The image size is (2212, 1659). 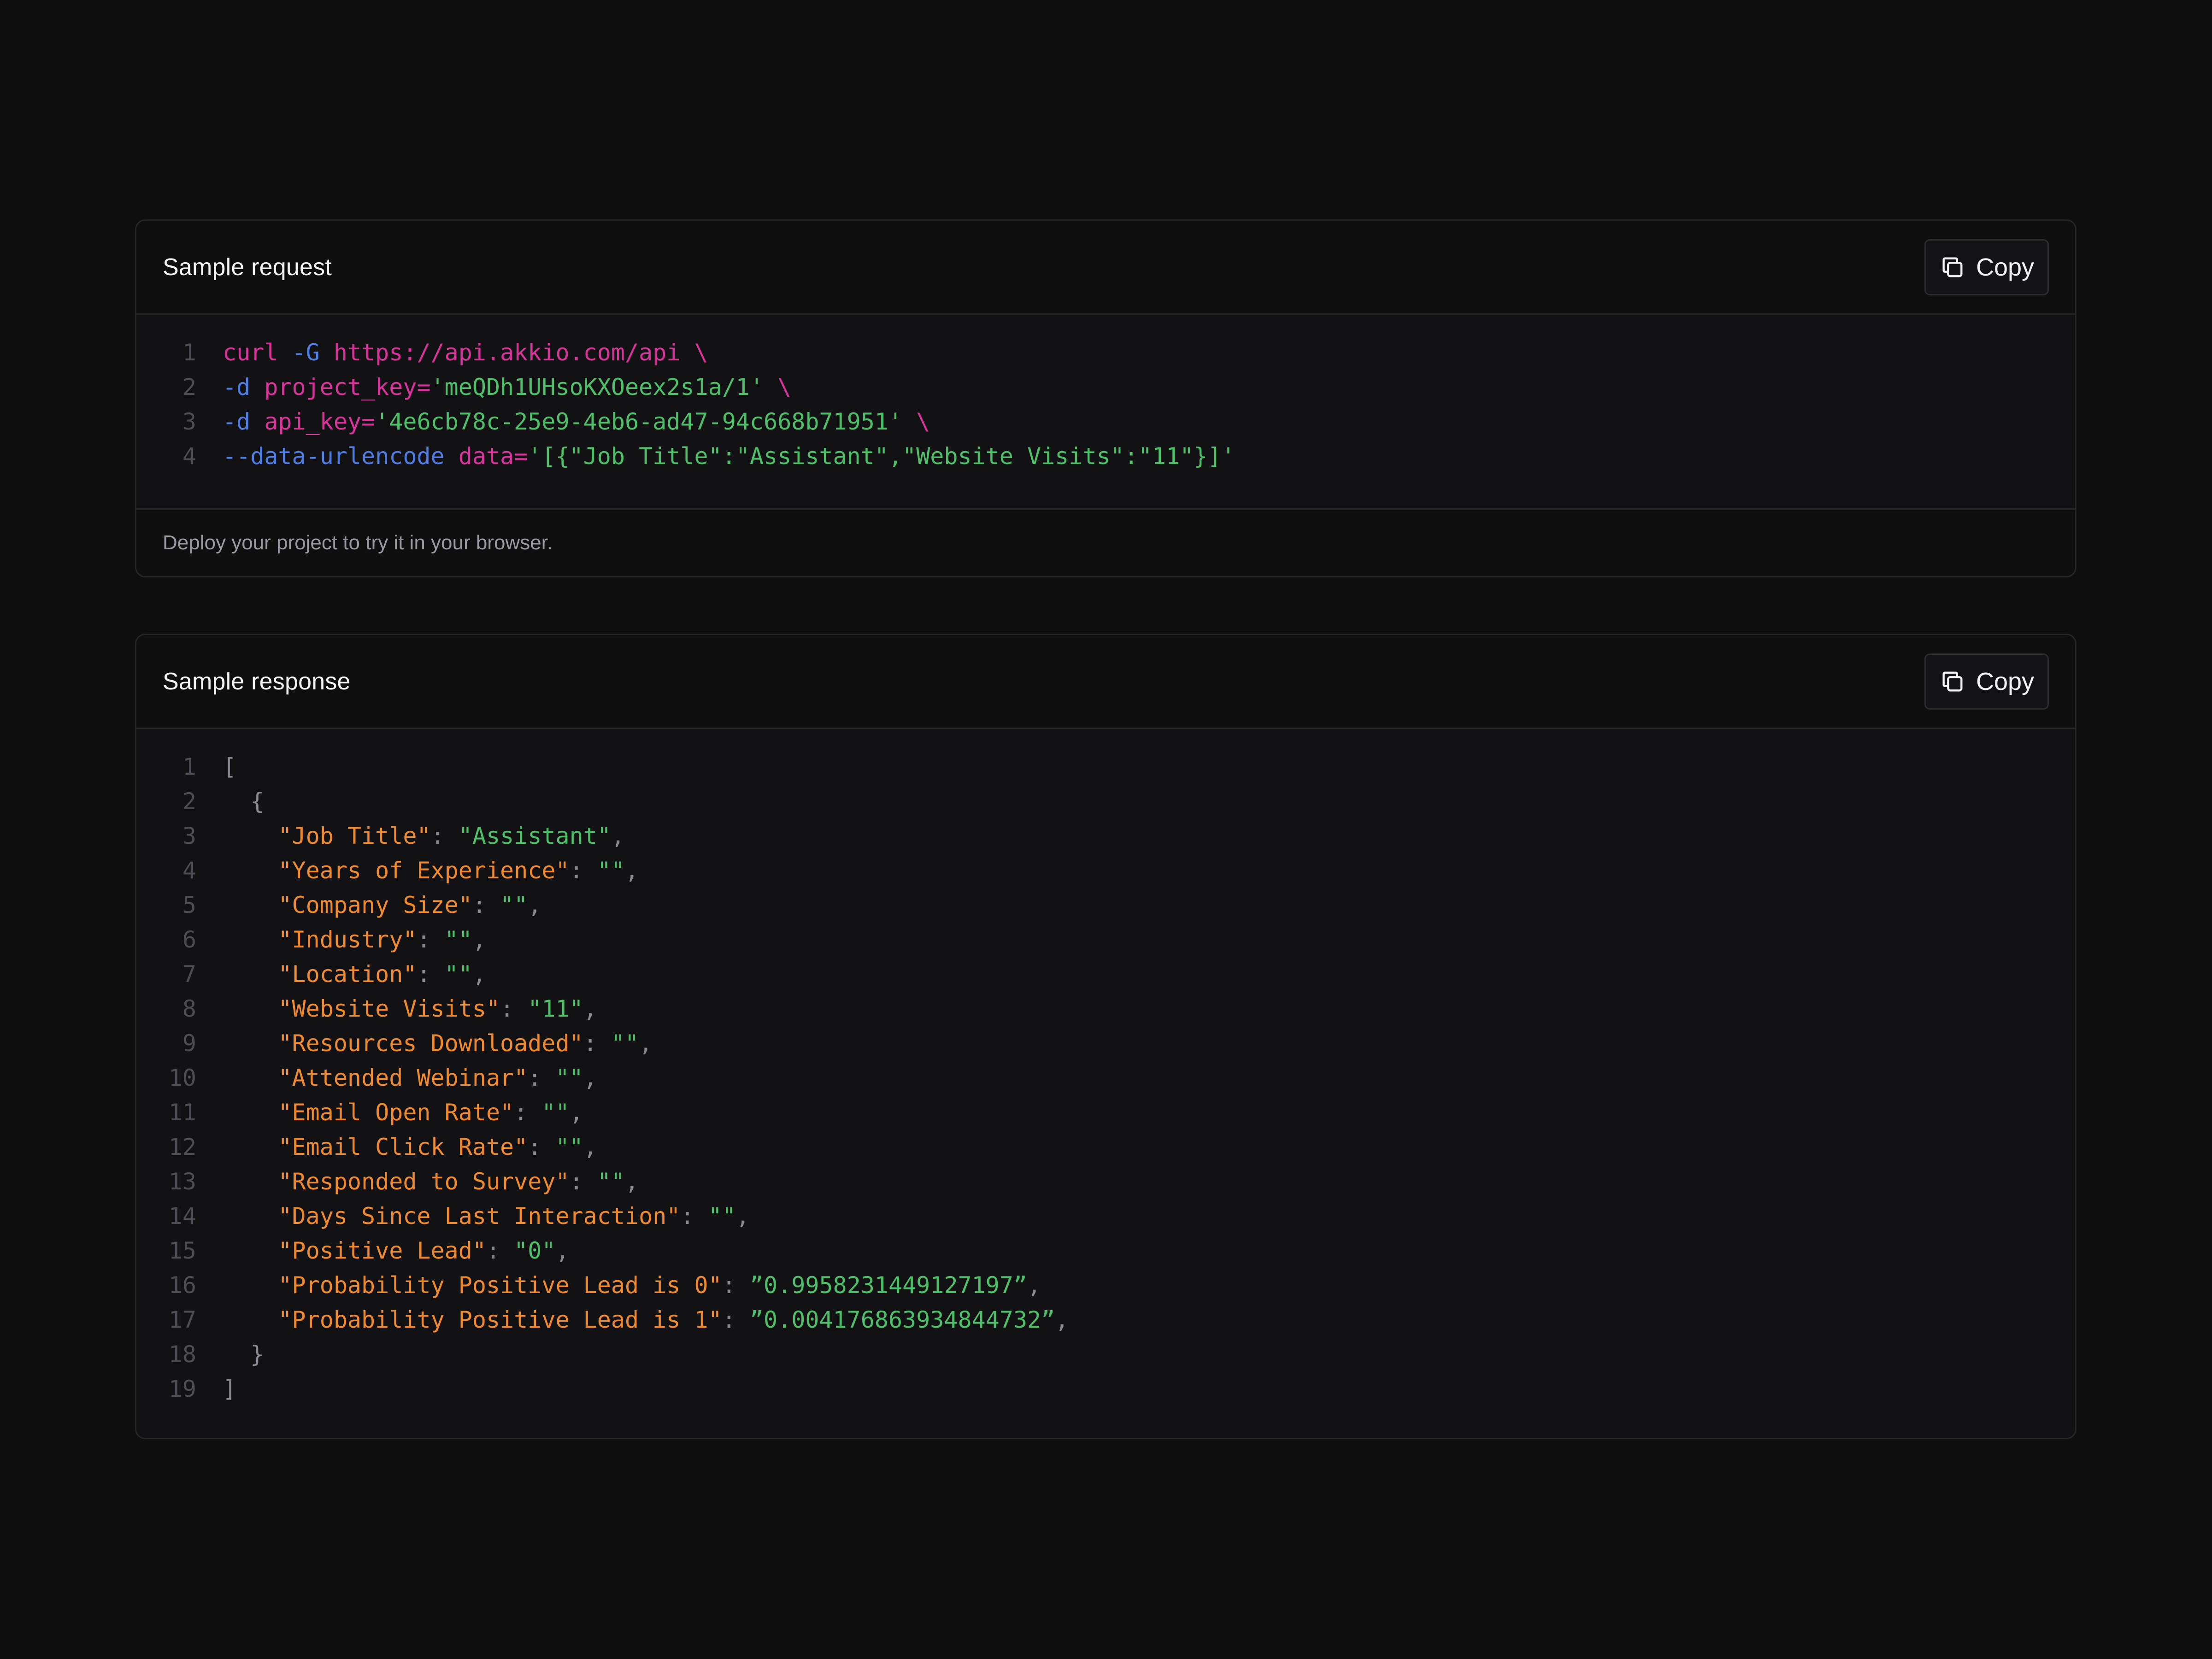 I want to click on code-text: "Attended Webinar": "",, so click(x=396, y=1078).